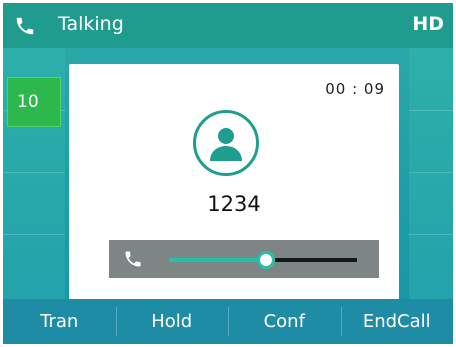  Describe the element at coordinates (266, 260) in the screenshot. I see `volume-slider-knob` at that location.